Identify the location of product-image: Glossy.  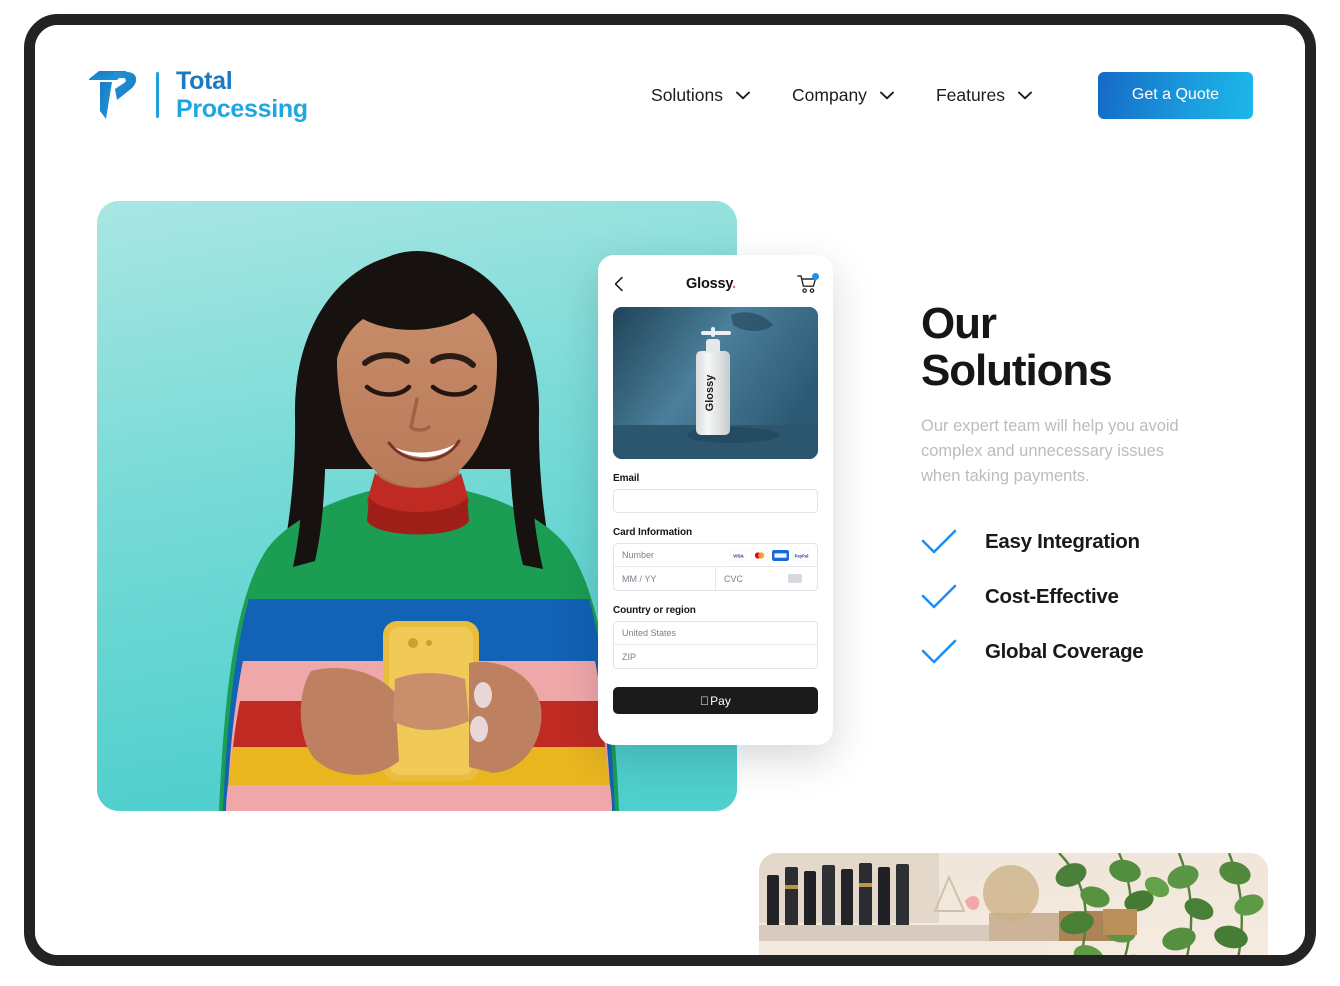
(715, 383).